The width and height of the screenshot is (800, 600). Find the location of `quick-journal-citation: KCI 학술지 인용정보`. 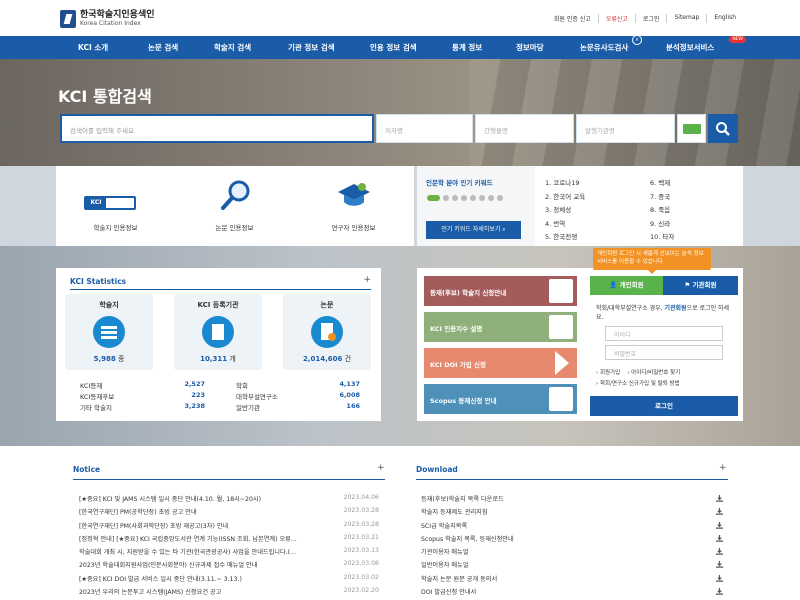

quick-journal-citation: KCI 학술지 인용정보 is located at coordinates (115, 206).